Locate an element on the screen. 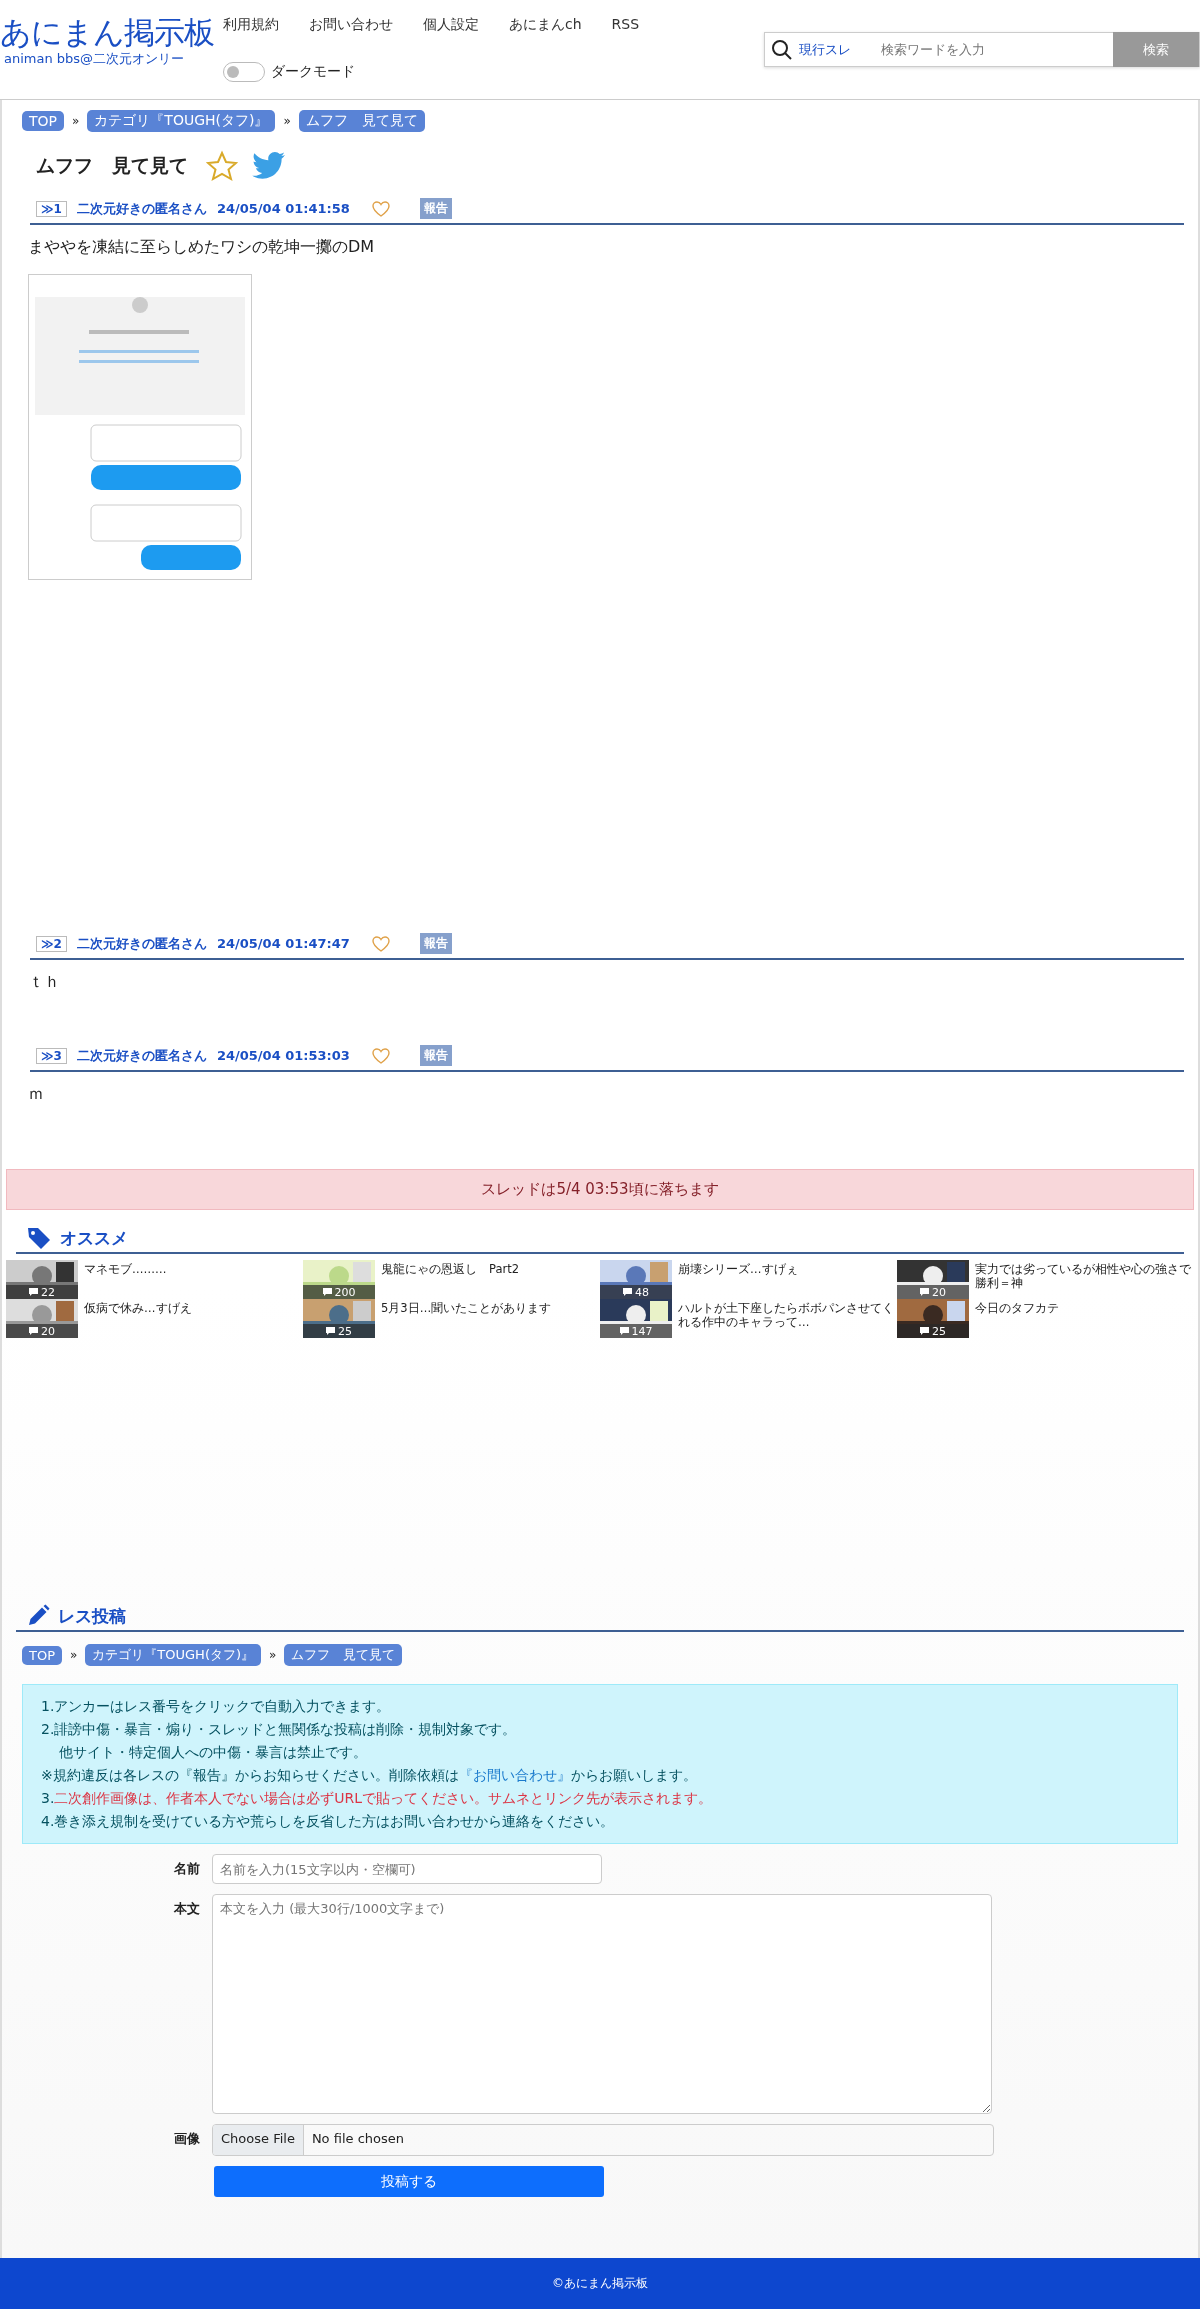 The width and height of the screenshot is (1200, 2309). file-field: Choose File No file chosen is located at coordinates (603, 2140).